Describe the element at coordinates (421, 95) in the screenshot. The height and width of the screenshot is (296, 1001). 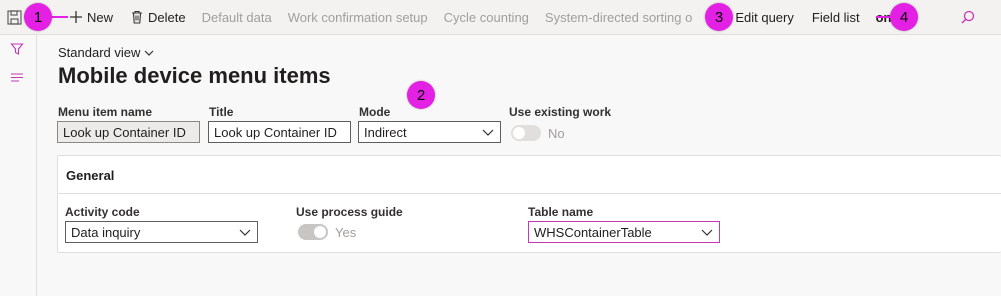
I see `callout-marker-2: 2` at that location.